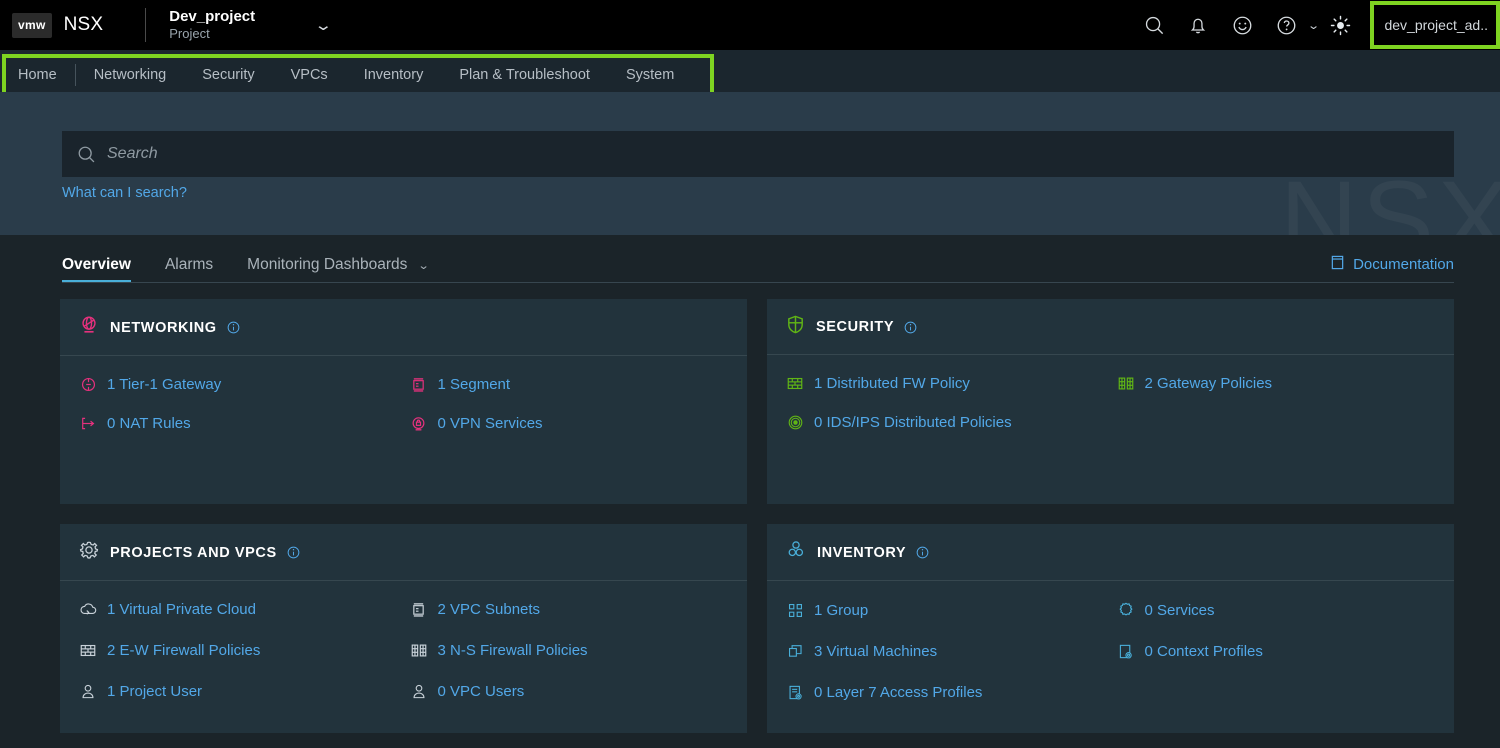 This screenshot has height=748, width=1500. What do you see at coordinates (1198, 25) in the screenshot?
I see `bell-icon` at bounding box center [1198, 25].